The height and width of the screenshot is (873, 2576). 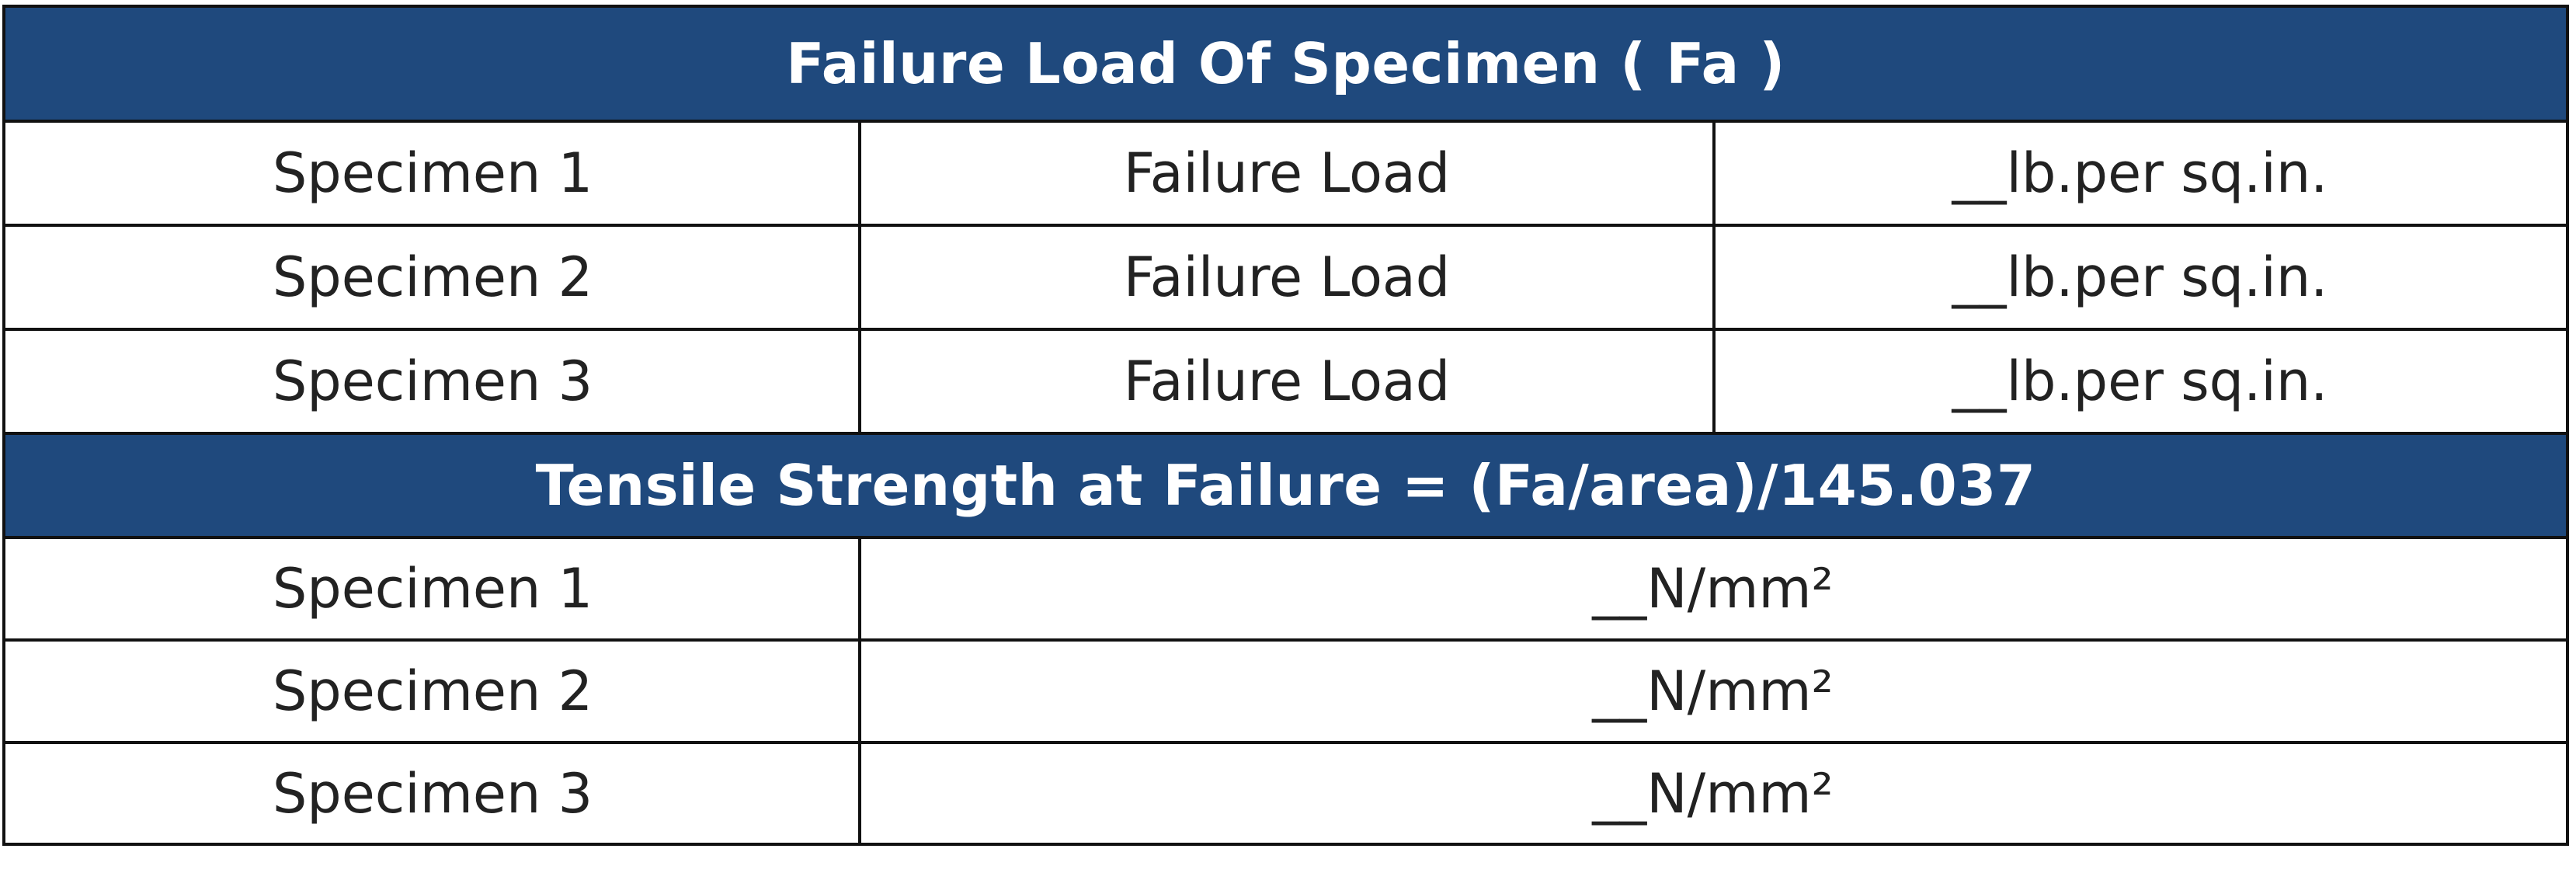 I want to click on table-row: Specimen 1 Failure Load __lb.per sq.in., so click(x=1285, y=173).